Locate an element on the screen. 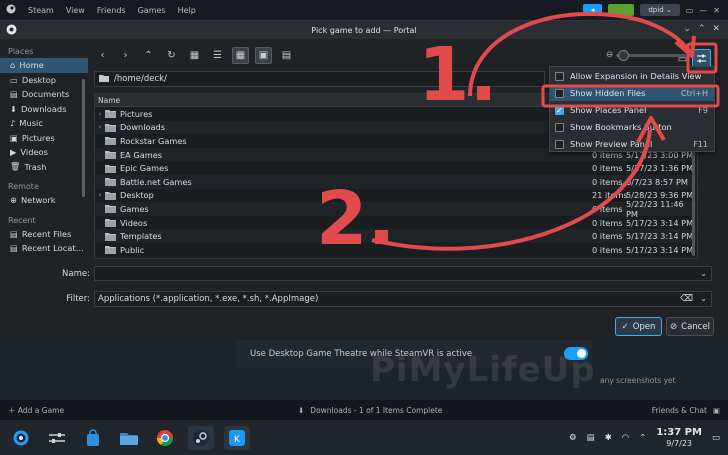 The height and width of the screenshot is (455, 728). icons-view-icon: ▦ is located at coordinates (194, 55).